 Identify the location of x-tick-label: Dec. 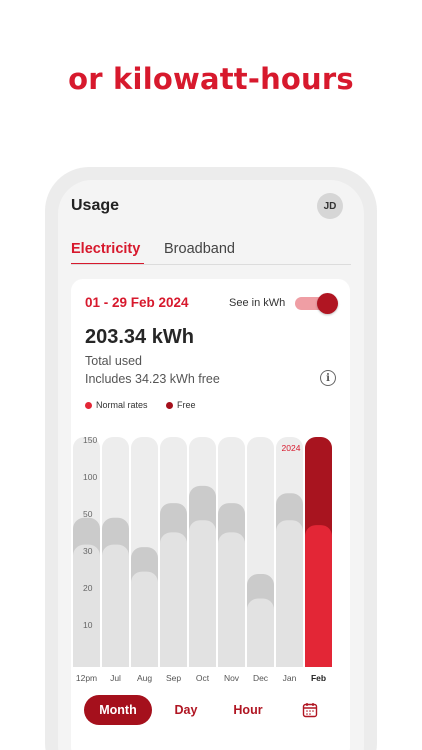
(261, 678).